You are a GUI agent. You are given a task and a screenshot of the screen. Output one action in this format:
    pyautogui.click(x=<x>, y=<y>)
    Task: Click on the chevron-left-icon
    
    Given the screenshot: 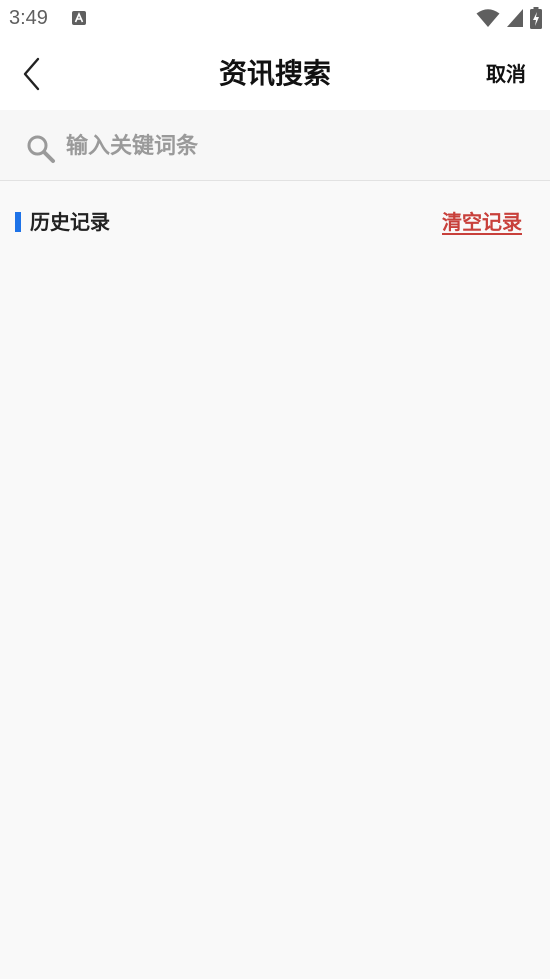 What is the action you would take?
    pyautogui.click(x=31, y=74)
    